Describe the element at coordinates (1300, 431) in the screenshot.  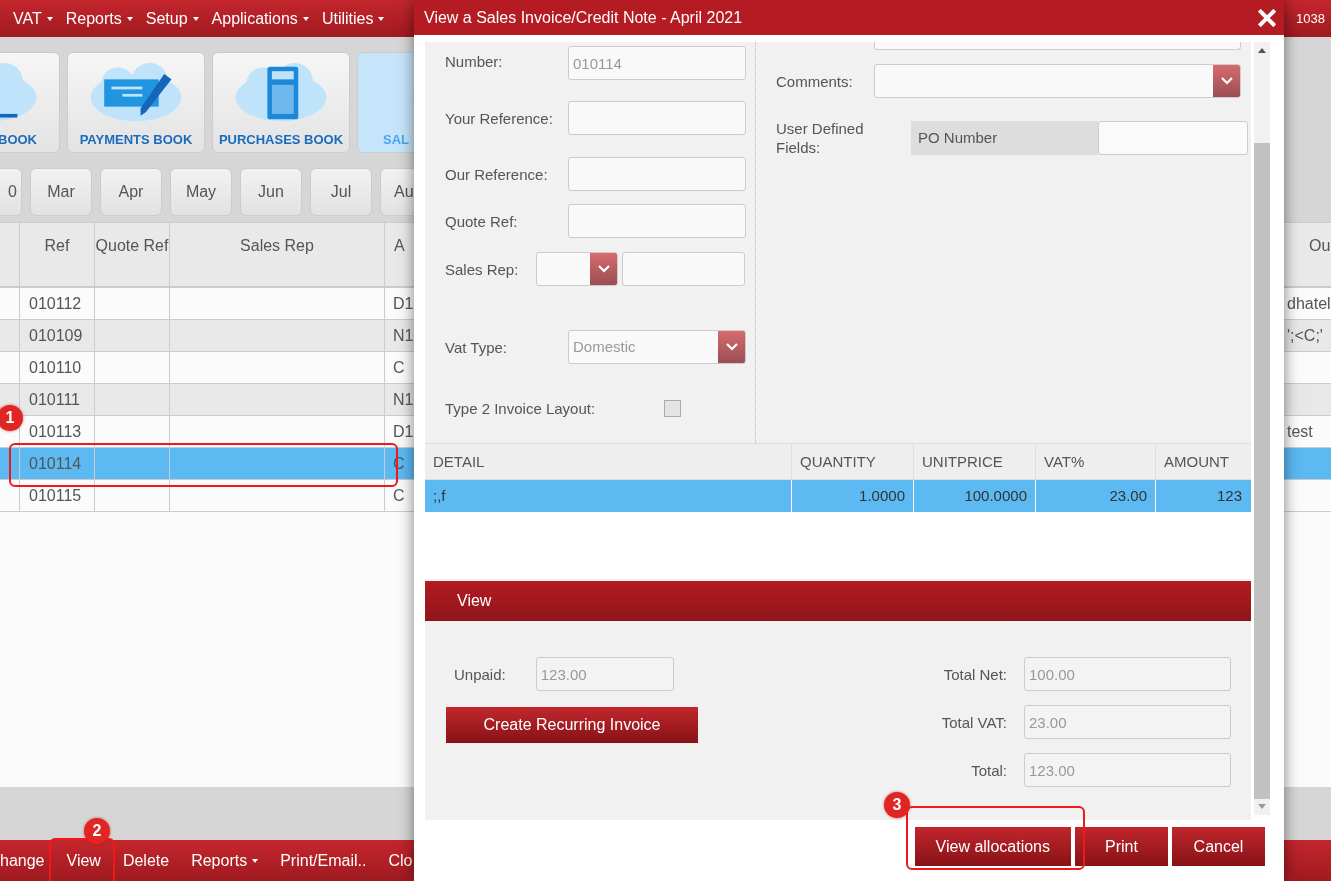
I see `table-cell: test` at that location.